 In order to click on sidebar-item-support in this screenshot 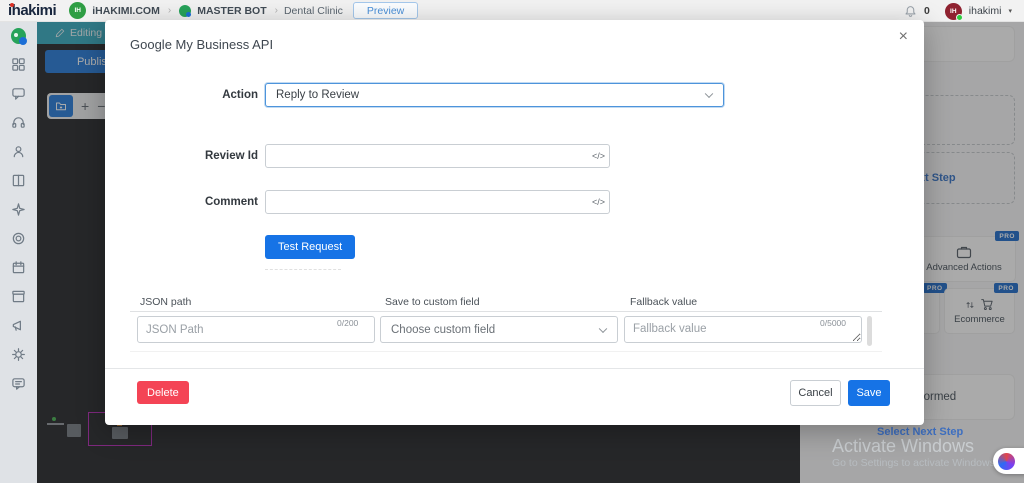, I will do `click(18, 122)`.